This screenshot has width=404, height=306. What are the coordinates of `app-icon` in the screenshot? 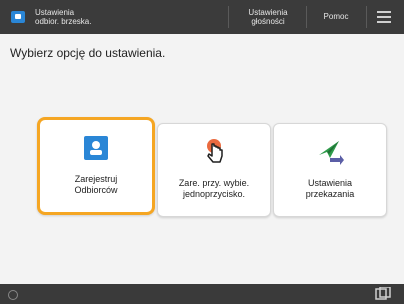 It's located at (18, 17).